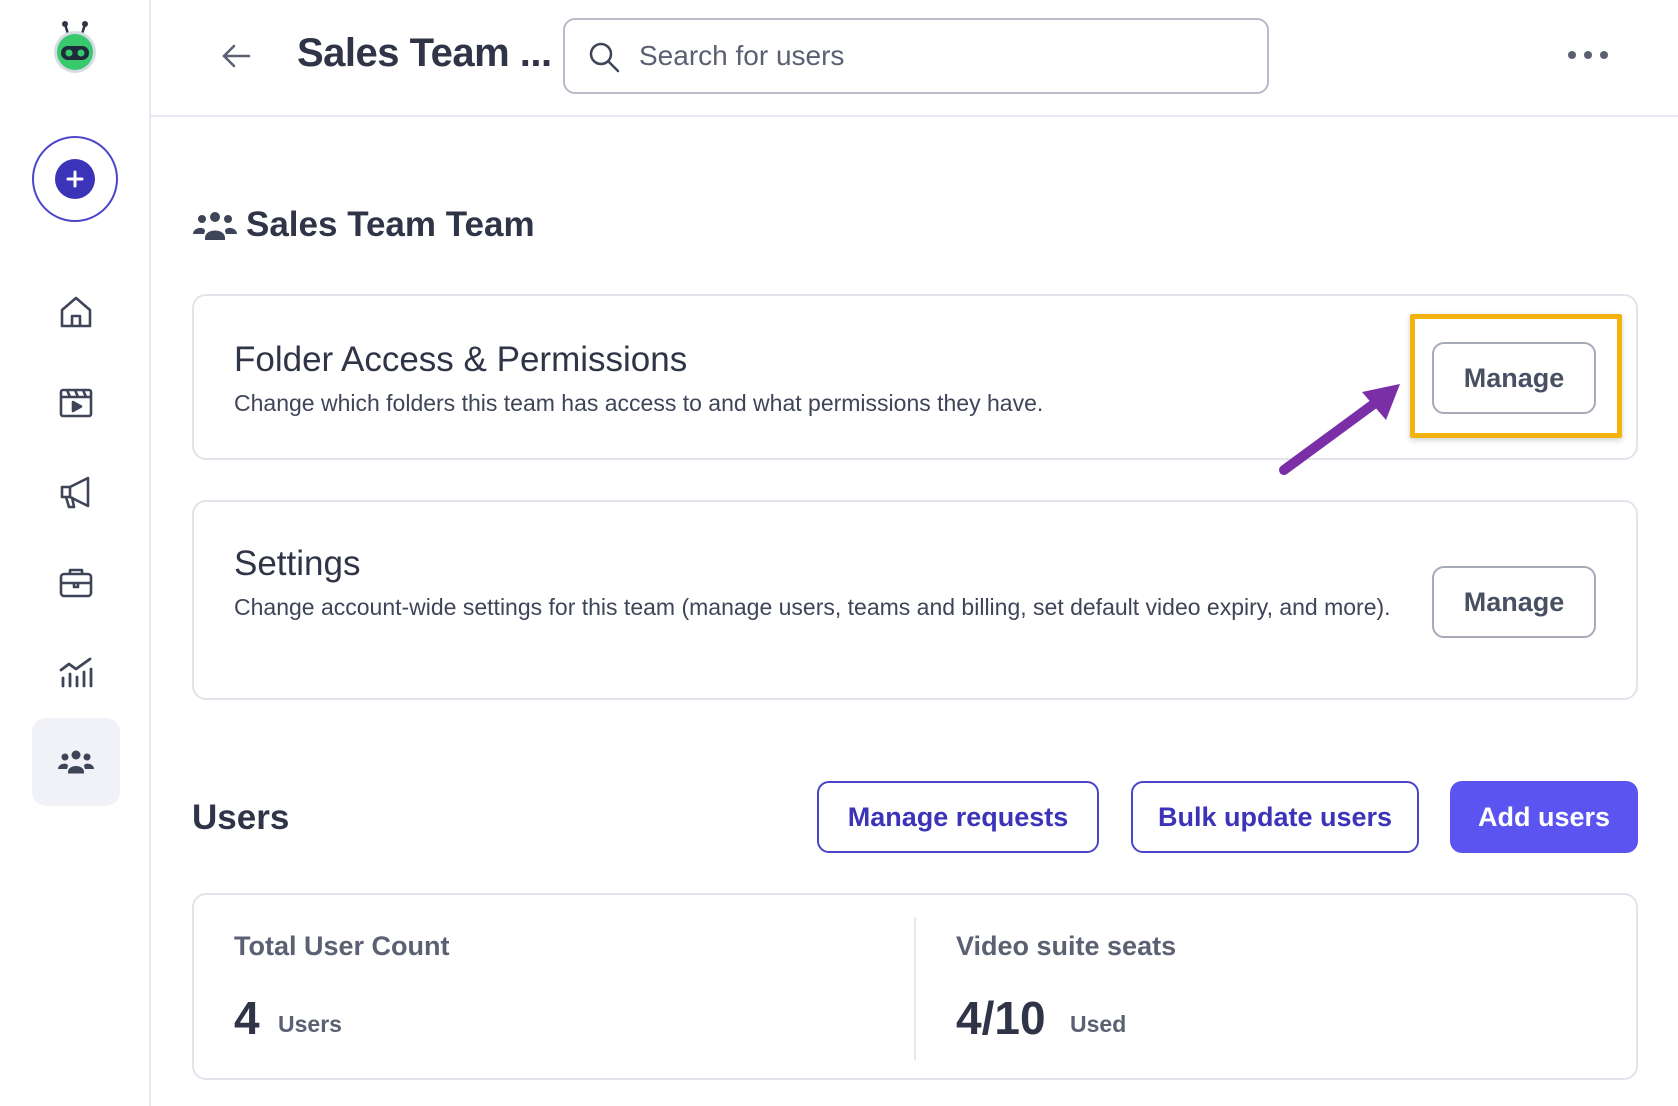 The height and width of the screenshot is (1106, 1678). What do you see at coordinates (236, 56) in the screenshot?
I see `back-arrow-icon` at bounding box center [236, 56].